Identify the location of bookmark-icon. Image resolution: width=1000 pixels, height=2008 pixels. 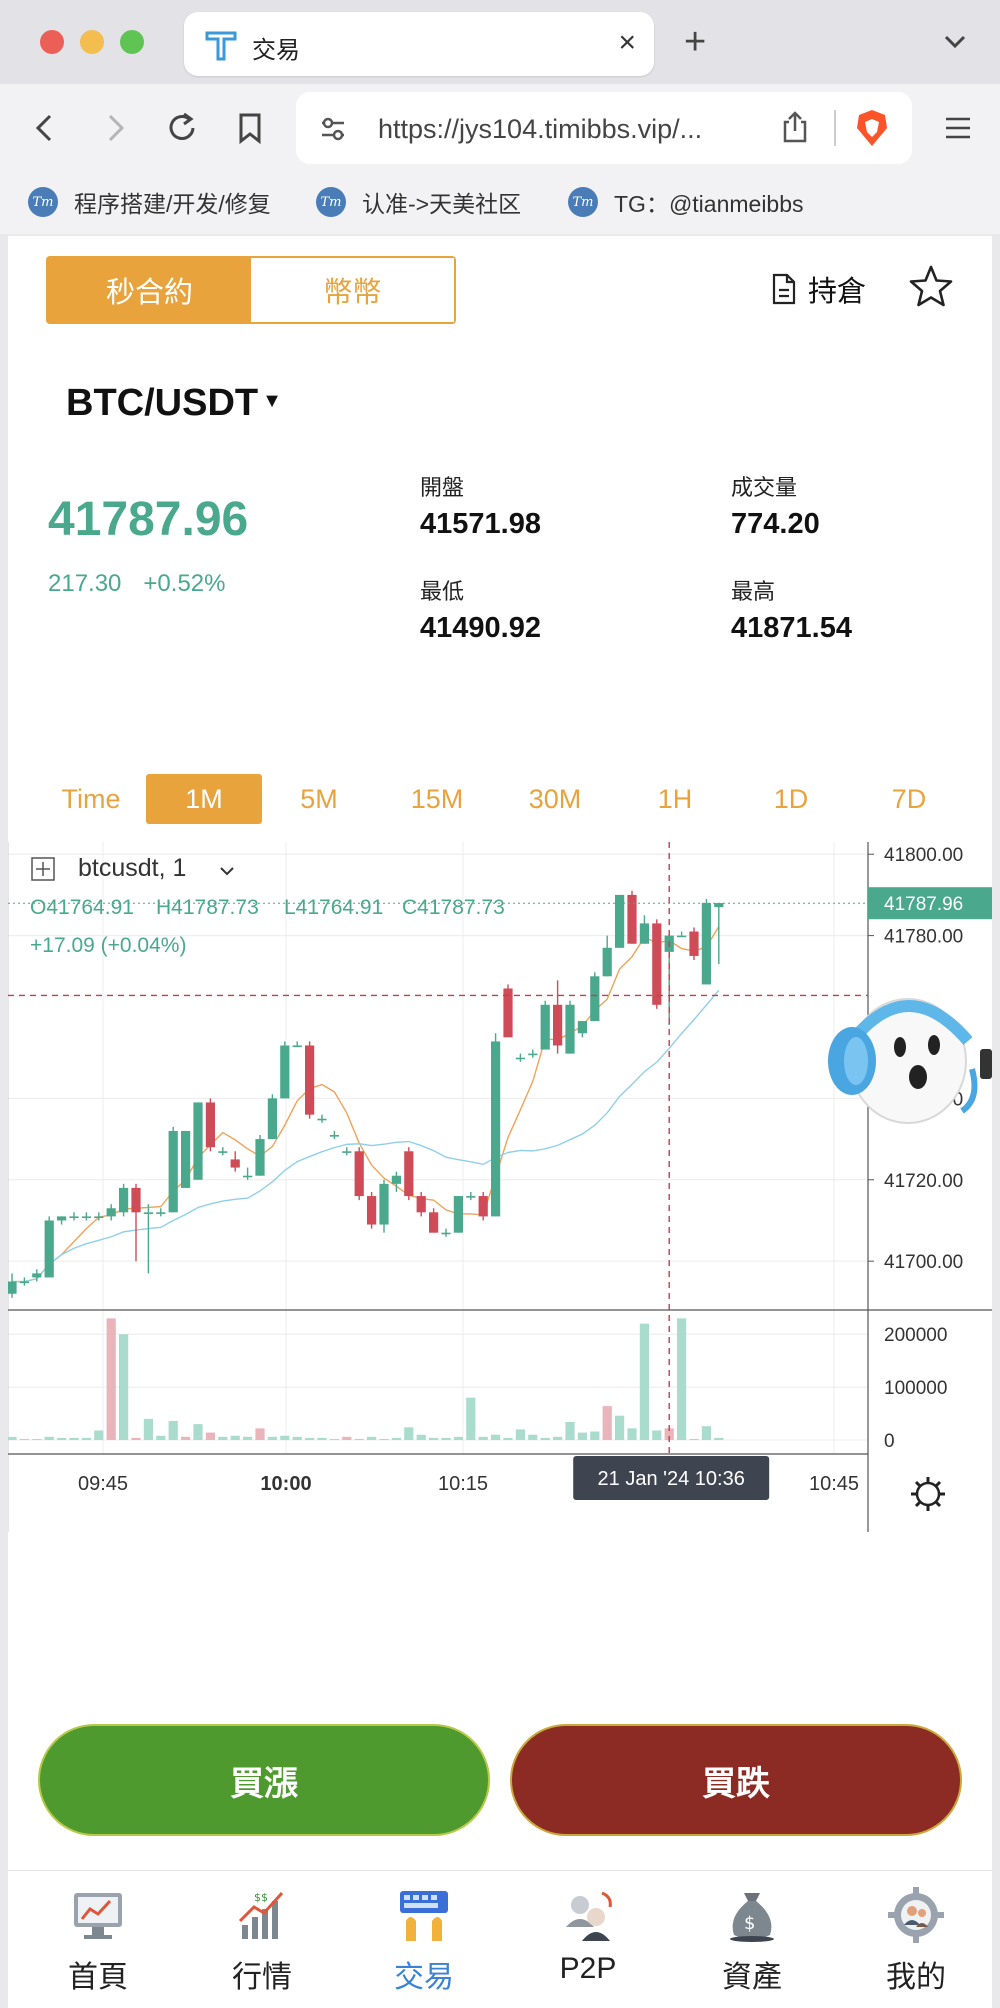
(250, 128).